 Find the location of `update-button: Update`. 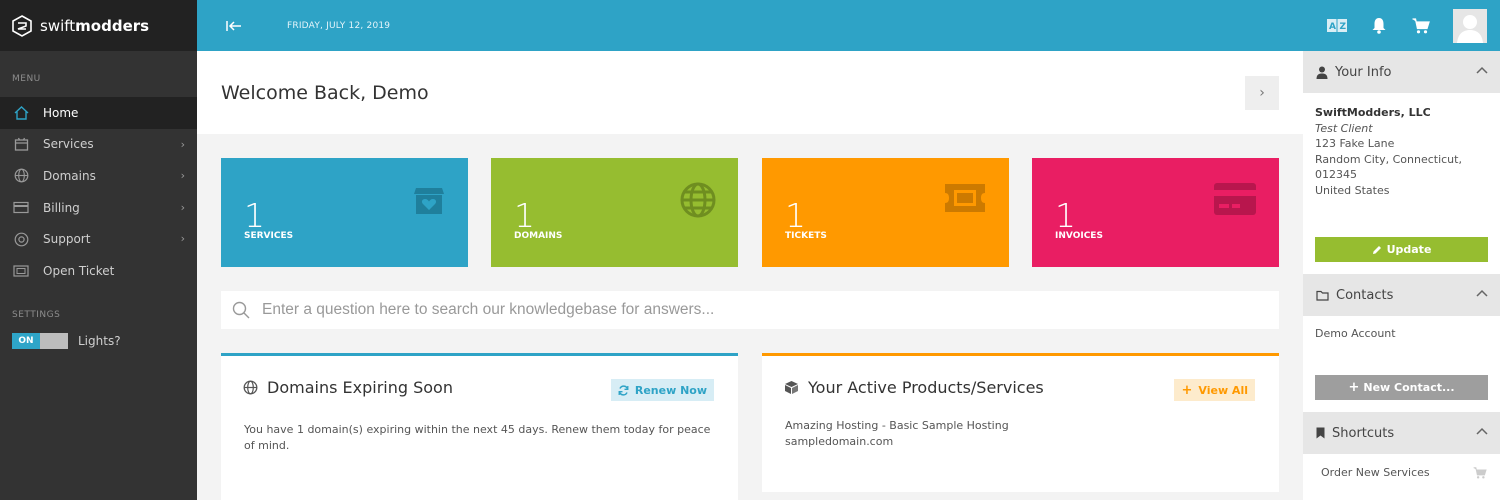

update-button: Update is located at coordinates (1401, 249).